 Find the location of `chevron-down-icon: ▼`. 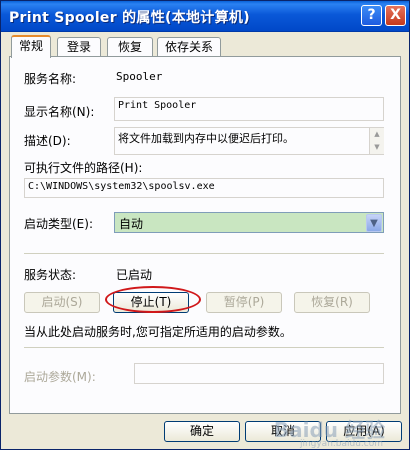

chevron-down-icon: ▼ is located at coordinates (374, 223).